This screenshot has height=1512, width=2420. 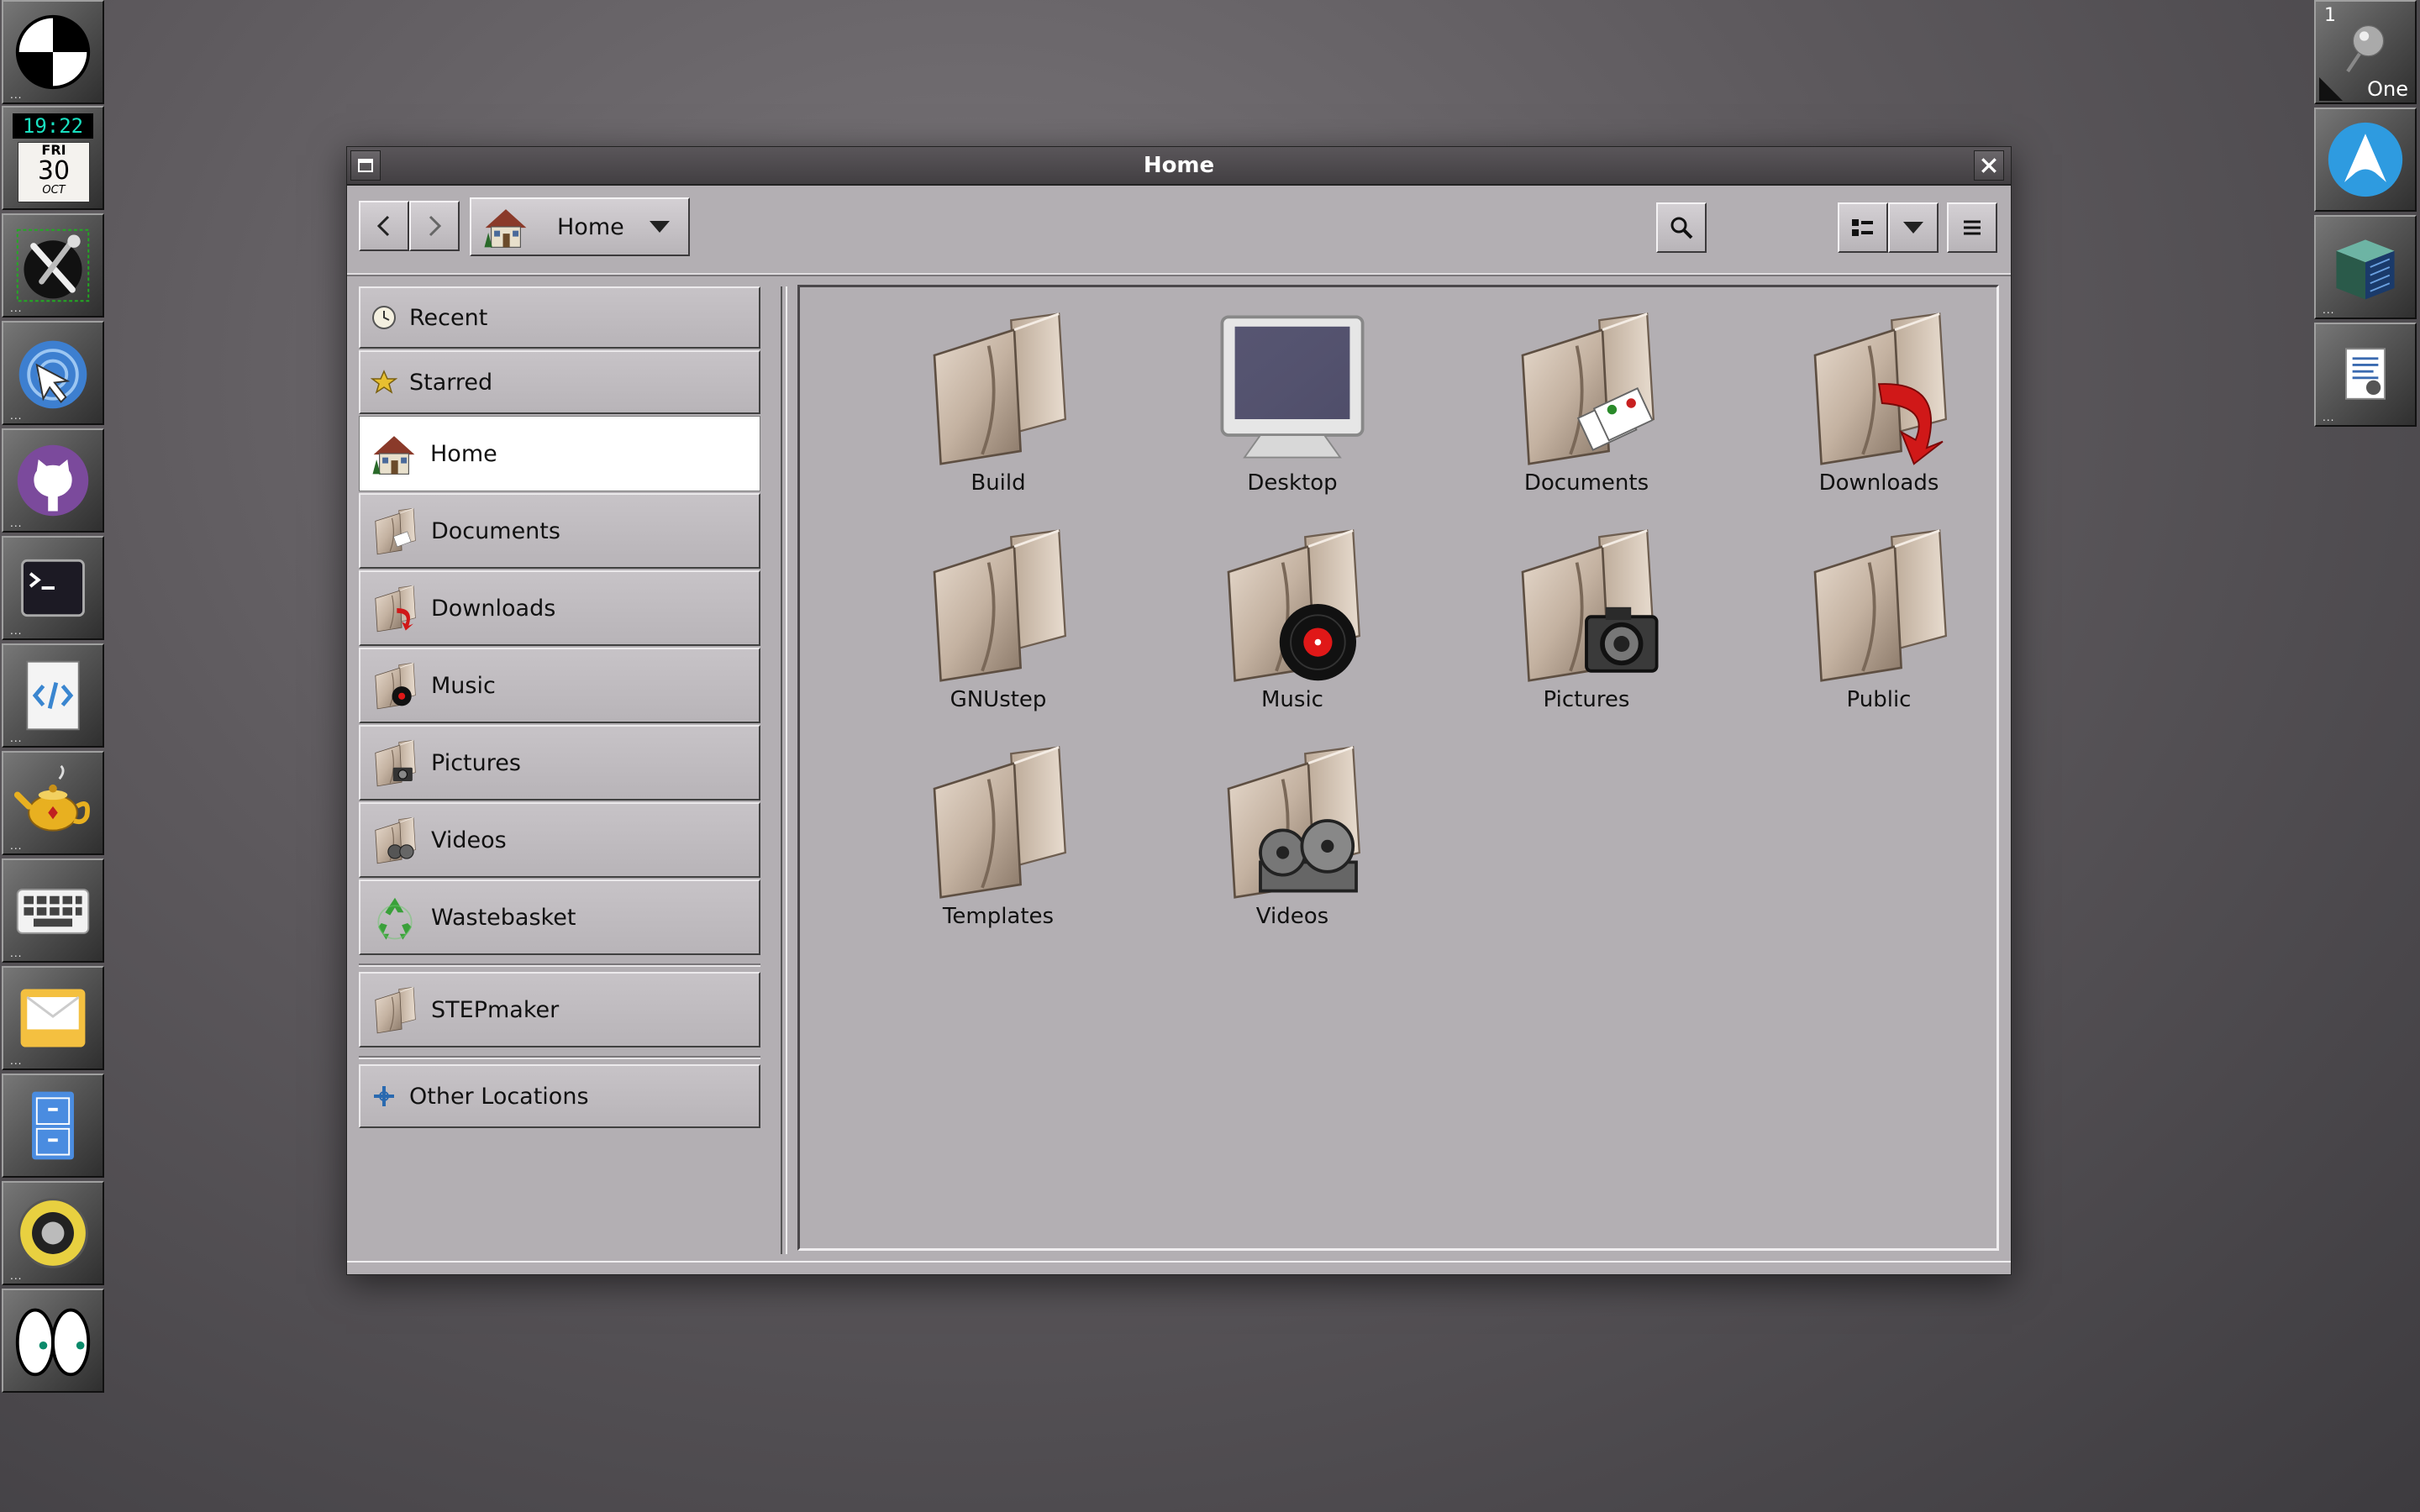 I want to click on file-item-build: Build, so click(x=998, y=408).